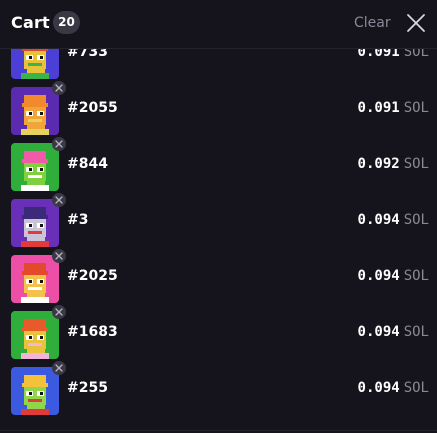 Image resolution: width=437 pixels, height=433 pixels. I want to click on cart-count-badge: 20, so click(66, 22).